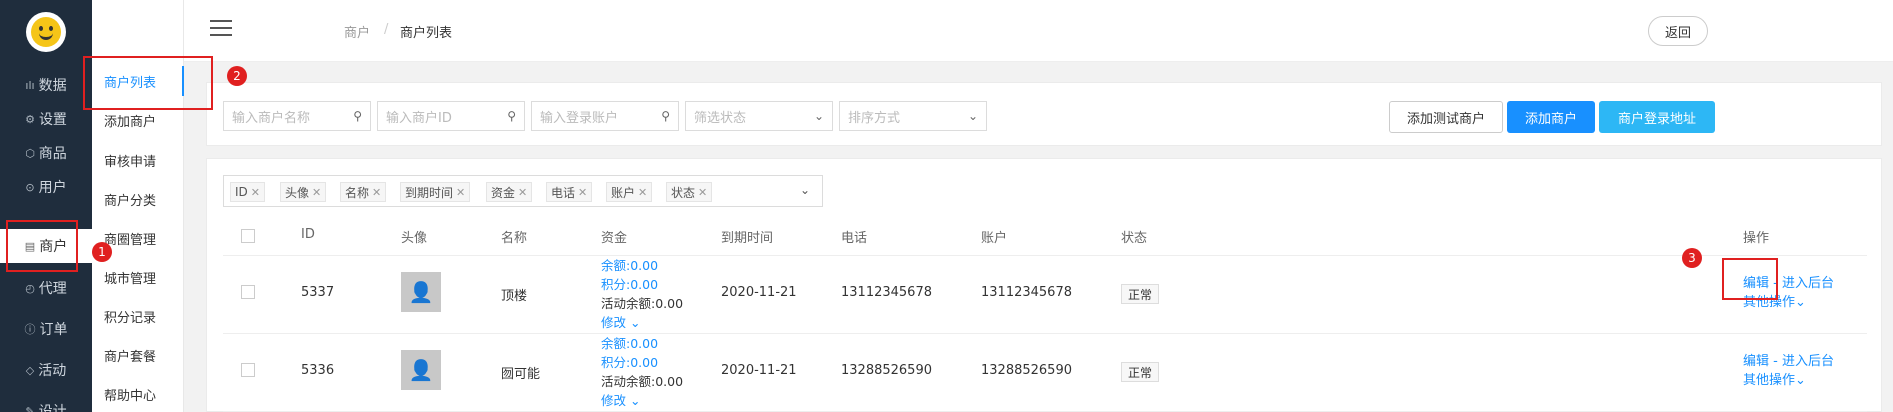 This screenshot has width=1893, height=412. Describe the element at coordinates (318, 370) in the screenshot. I see `cell-id: 5336` at that location.